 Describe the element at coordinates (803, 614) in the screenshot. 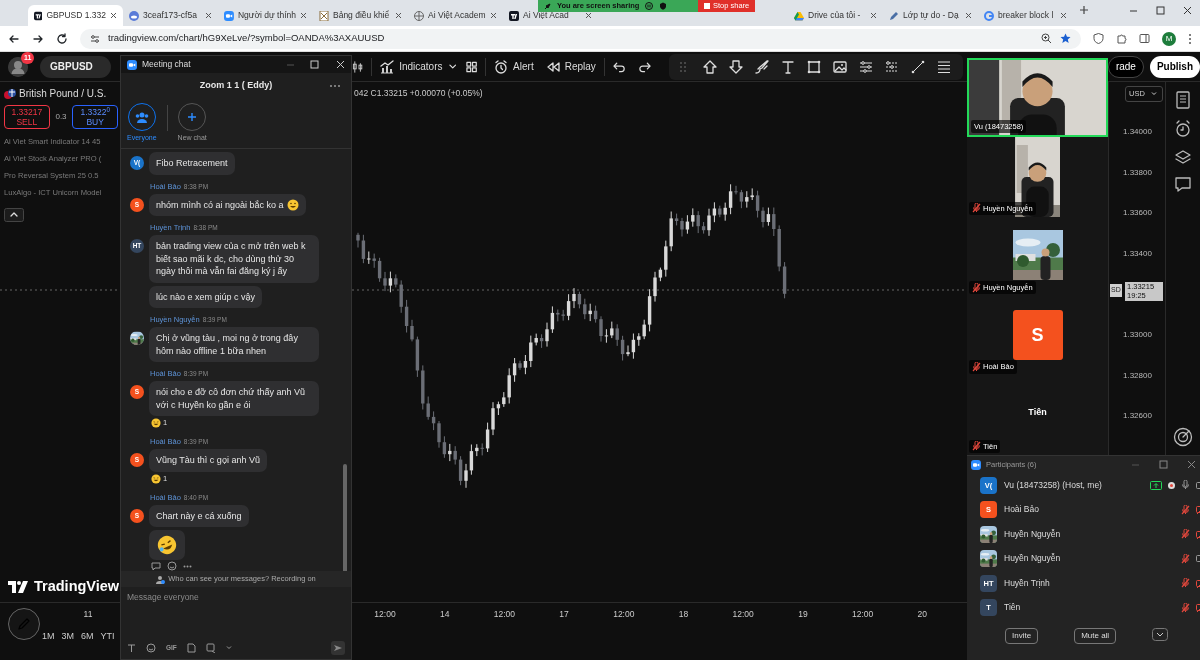

I see `time-label: 19` at that location.